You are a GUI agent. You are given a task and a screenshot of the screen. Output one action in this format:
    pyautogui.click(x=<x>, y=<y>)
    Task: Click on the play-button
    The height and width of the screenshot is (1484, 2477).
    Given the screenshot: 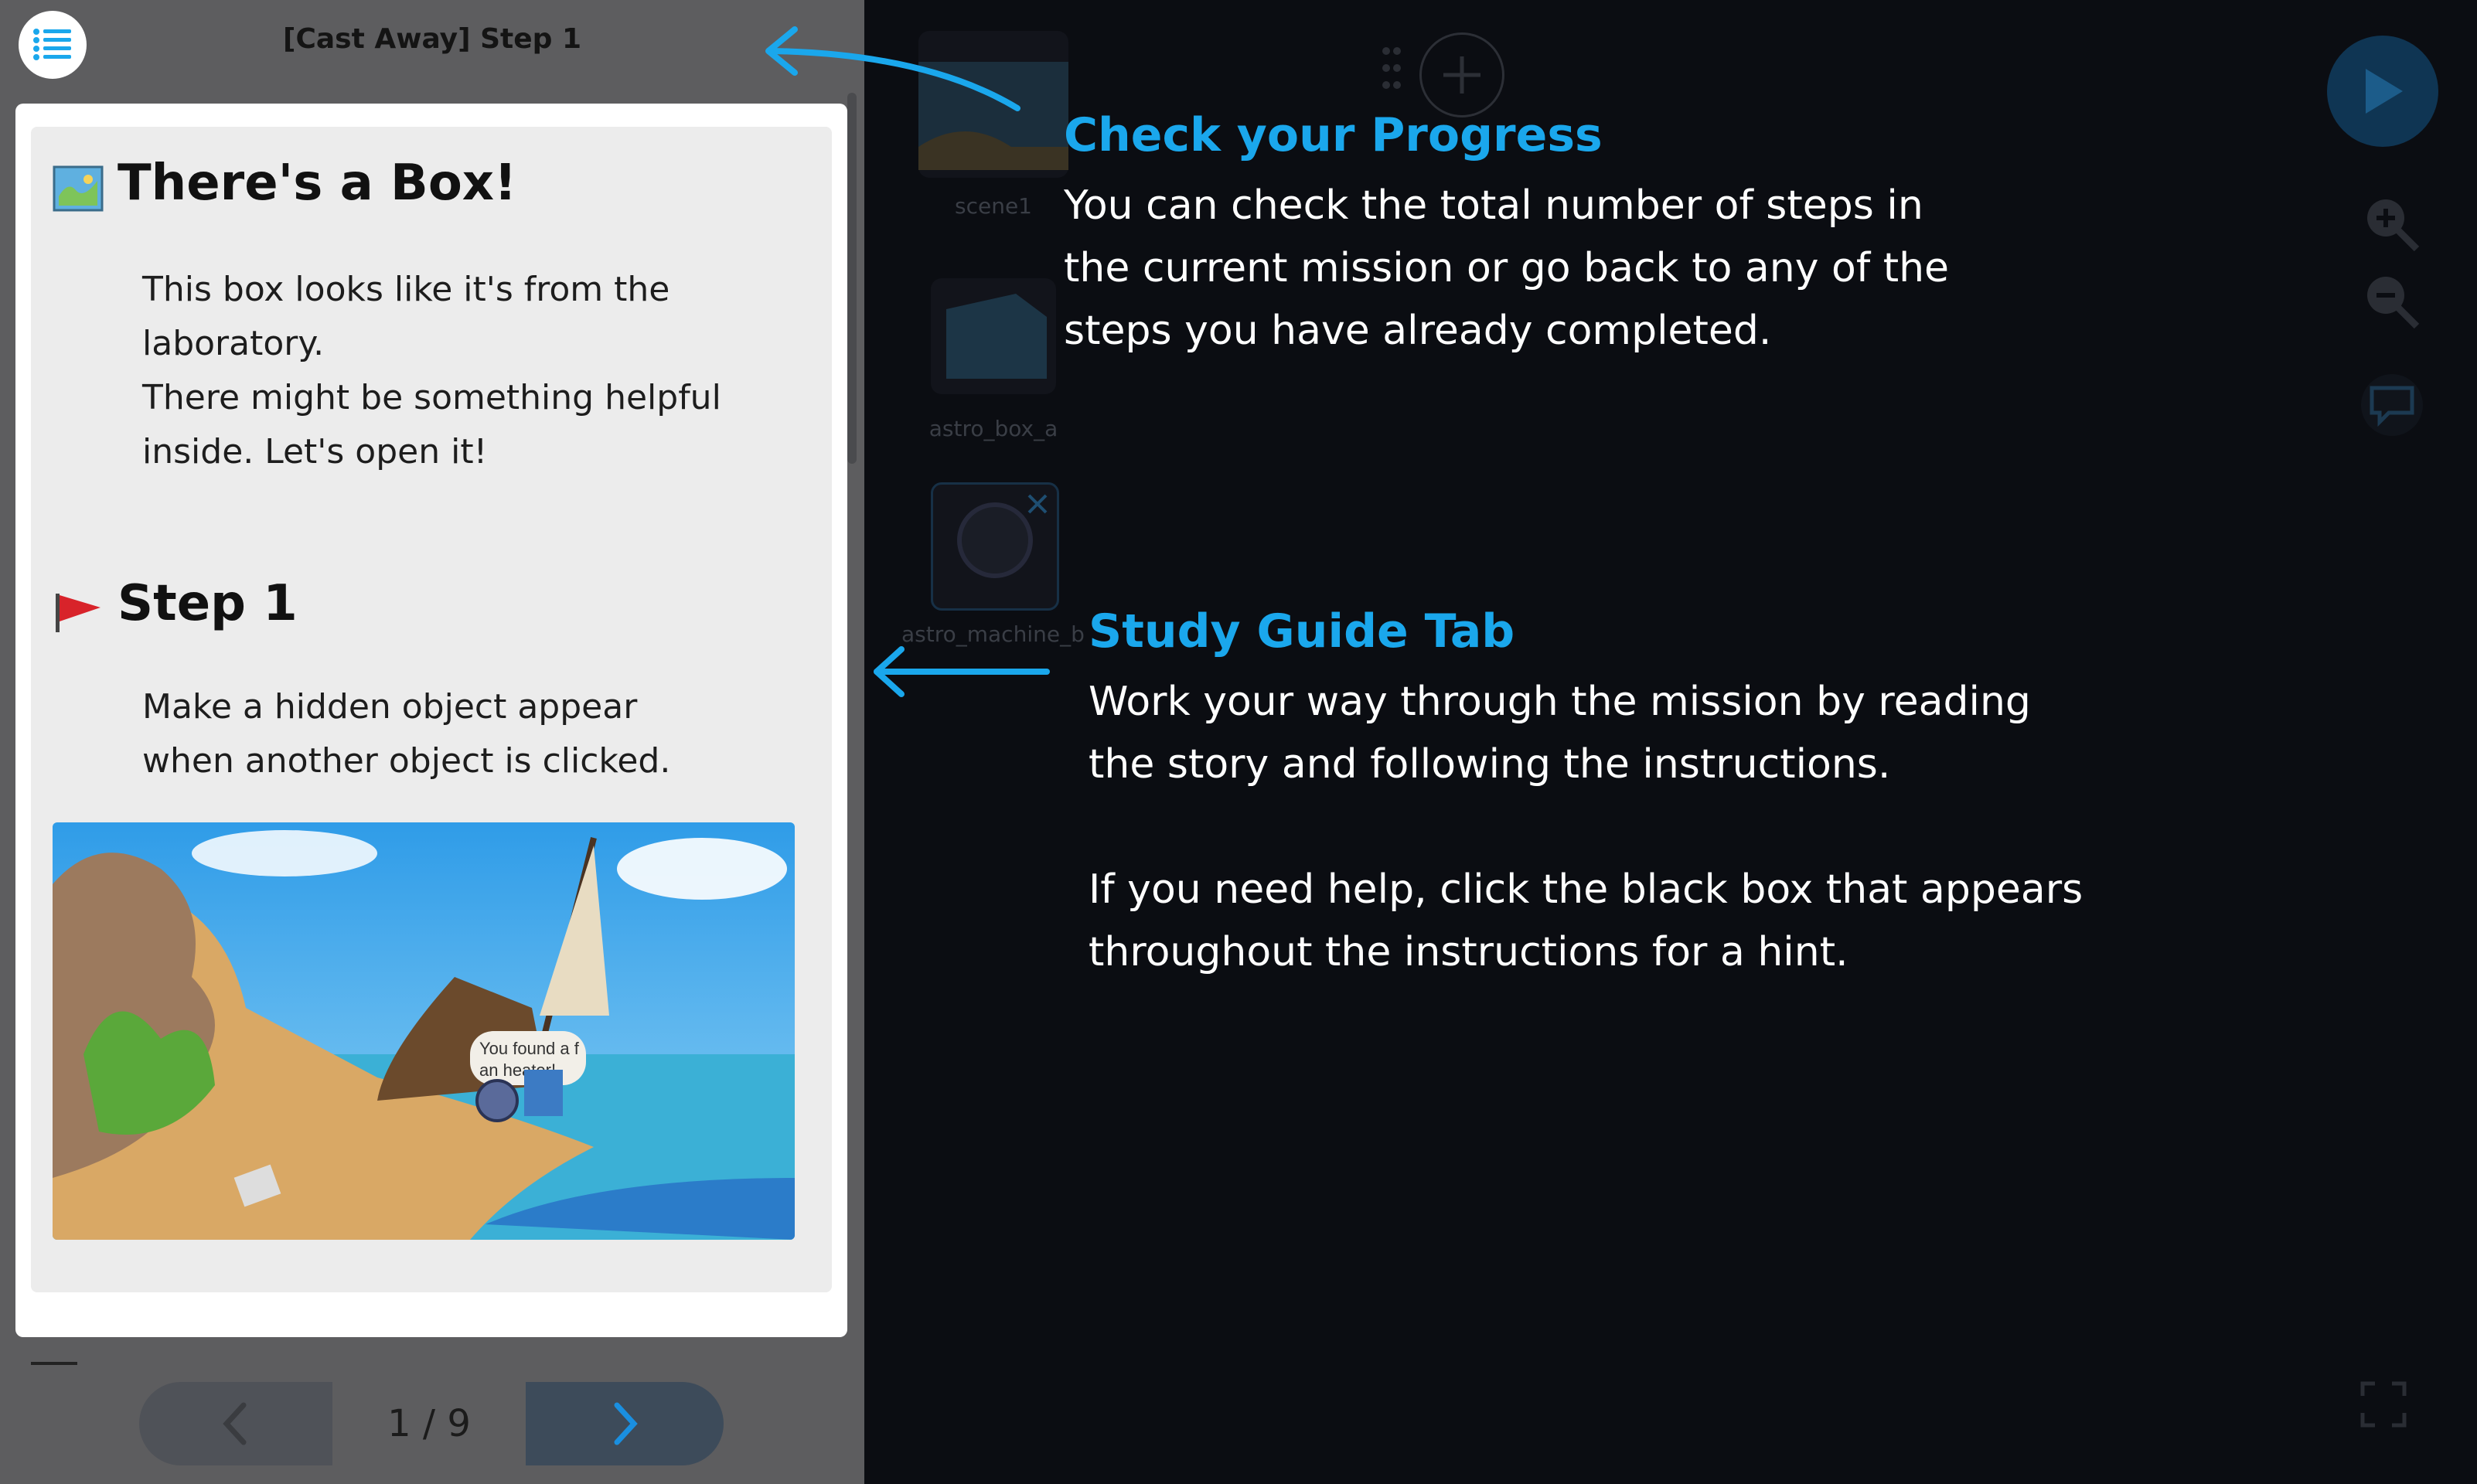 What is the action you would take?
    pyautogui.click(x=2382, y=91)
    